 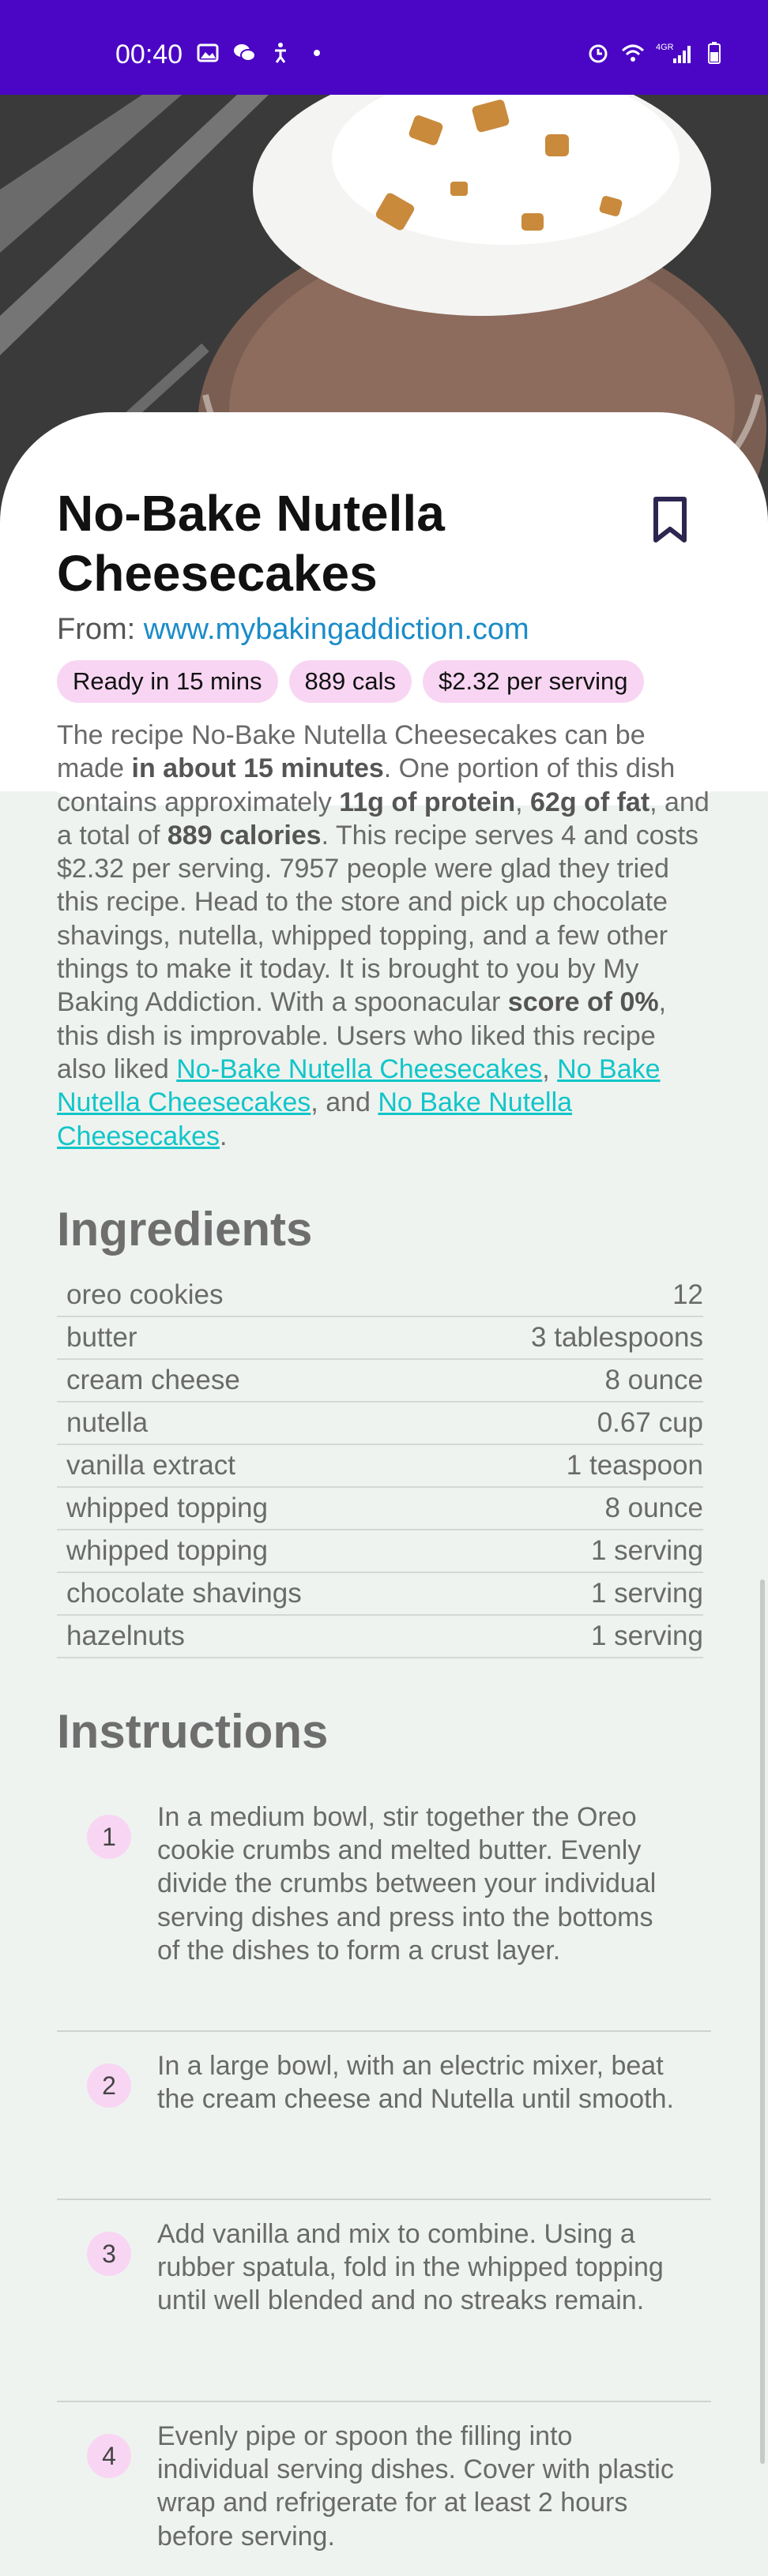 What do you see at coordinates (380, 1509) in the screenshot?
I see `ingredient-row: whipped topping 8 ounce` at bounding box center [380, 1509].